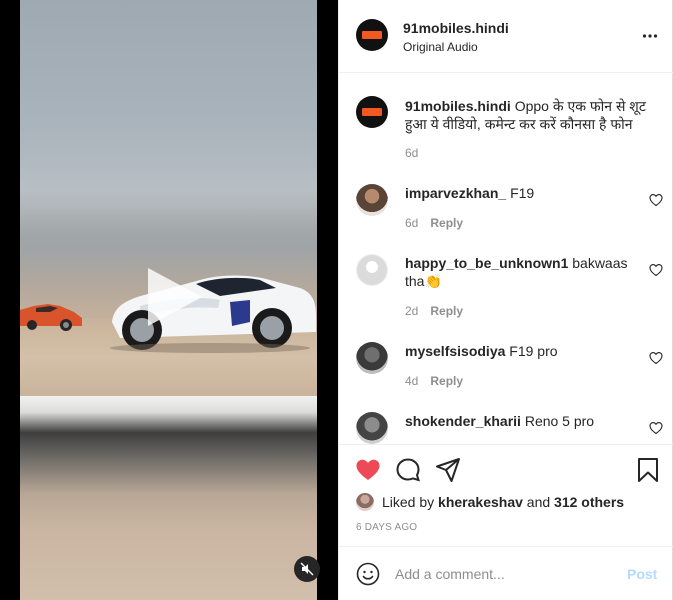 The width and height of the screenshot is (673, 600). Describe the element at coordinates (650, 36) in the screenshot. I see `more-options-icon` at that location.